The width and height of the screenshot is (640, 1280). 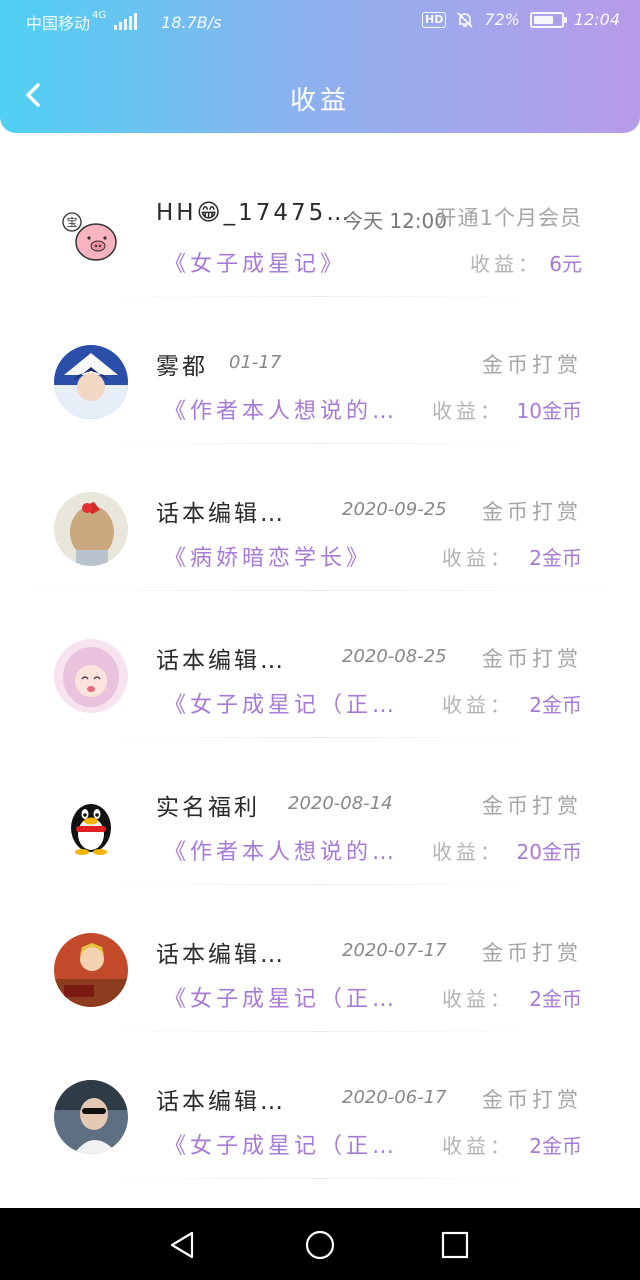 What do you see at coordinates (320, 1178) in the screenshot?
I see `divider` at bounding box center [320, 1178].